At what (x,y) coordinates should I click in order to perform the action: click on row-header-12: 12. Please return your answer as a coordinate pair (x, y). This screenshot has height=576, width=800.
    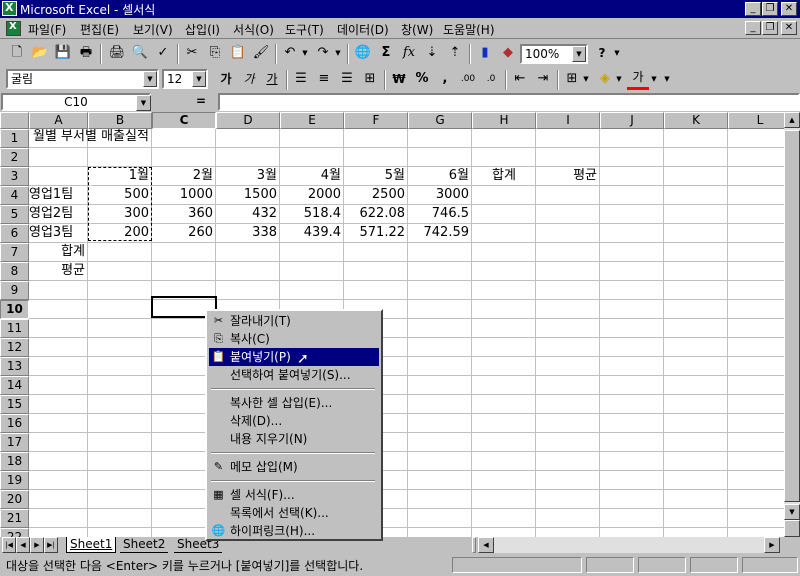
    Looking at the image, I should click on (14, 347).